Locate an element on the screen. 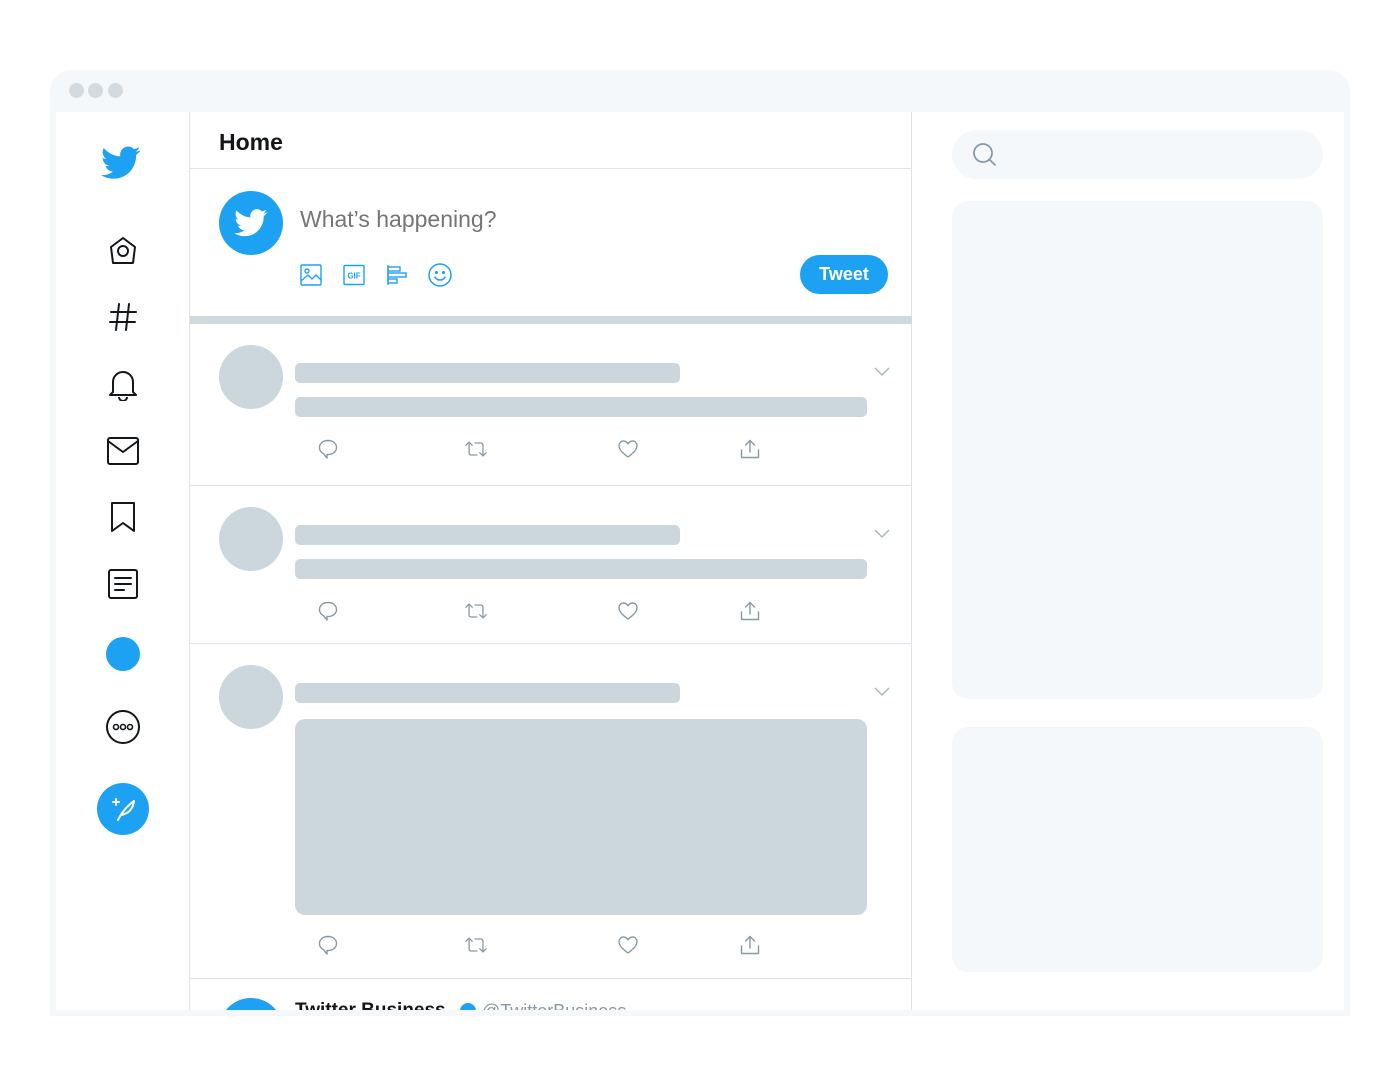  compose-feather-icon is located at coordinates (123, 809).